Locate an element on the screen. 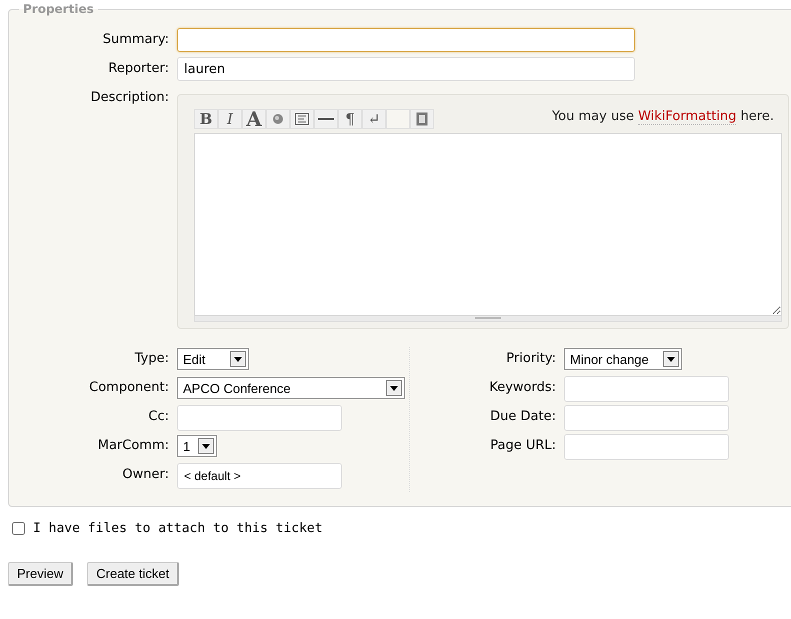 The image size is (791, 619). wiki-link: WikiFormatting is located at coordinates (687, 117).